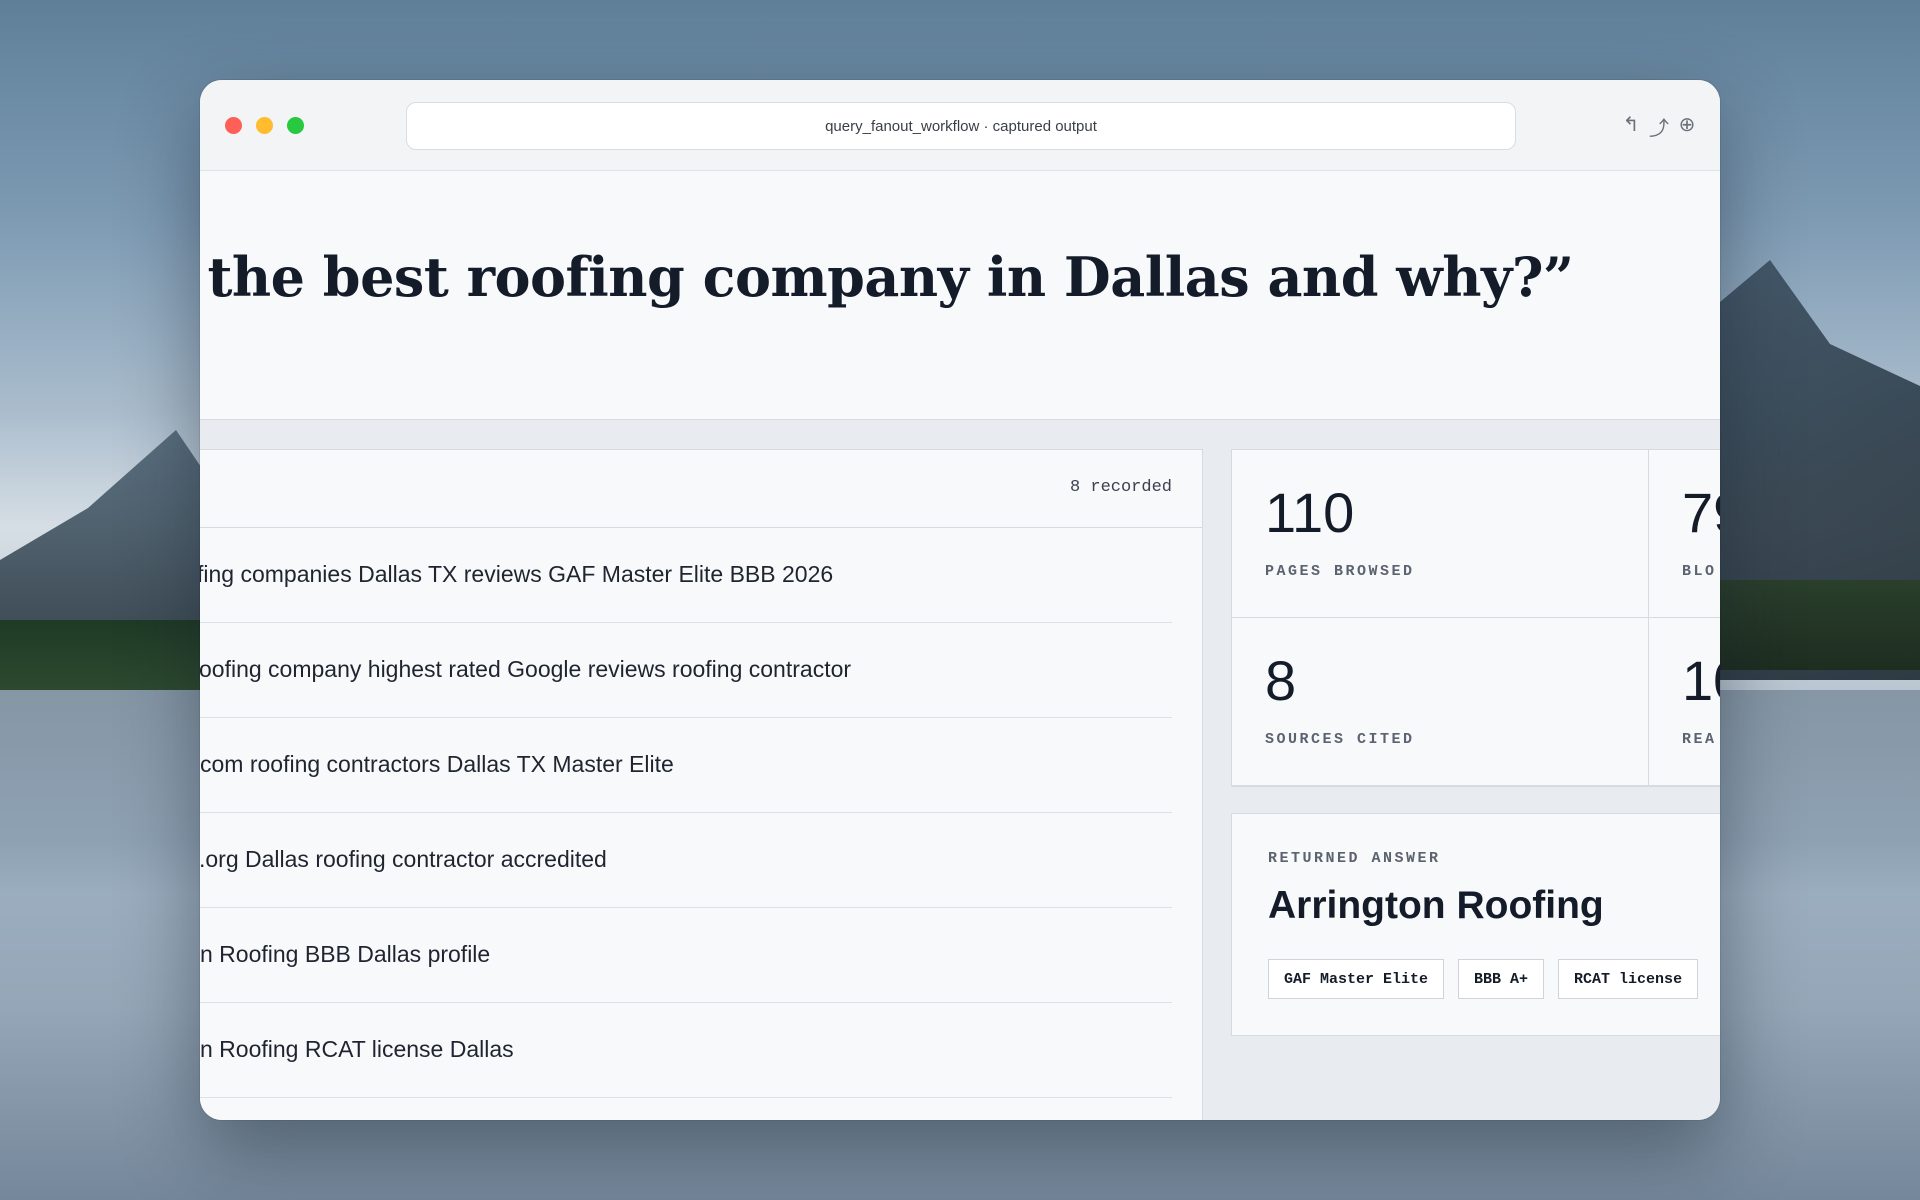 This screenshot has height=1200, width=1920. What do you see at coordinates (686, 1050) in the screenshot?
I see `list-item: n Roofing RCAT license Dallas` at bounding box center [686, 1050].